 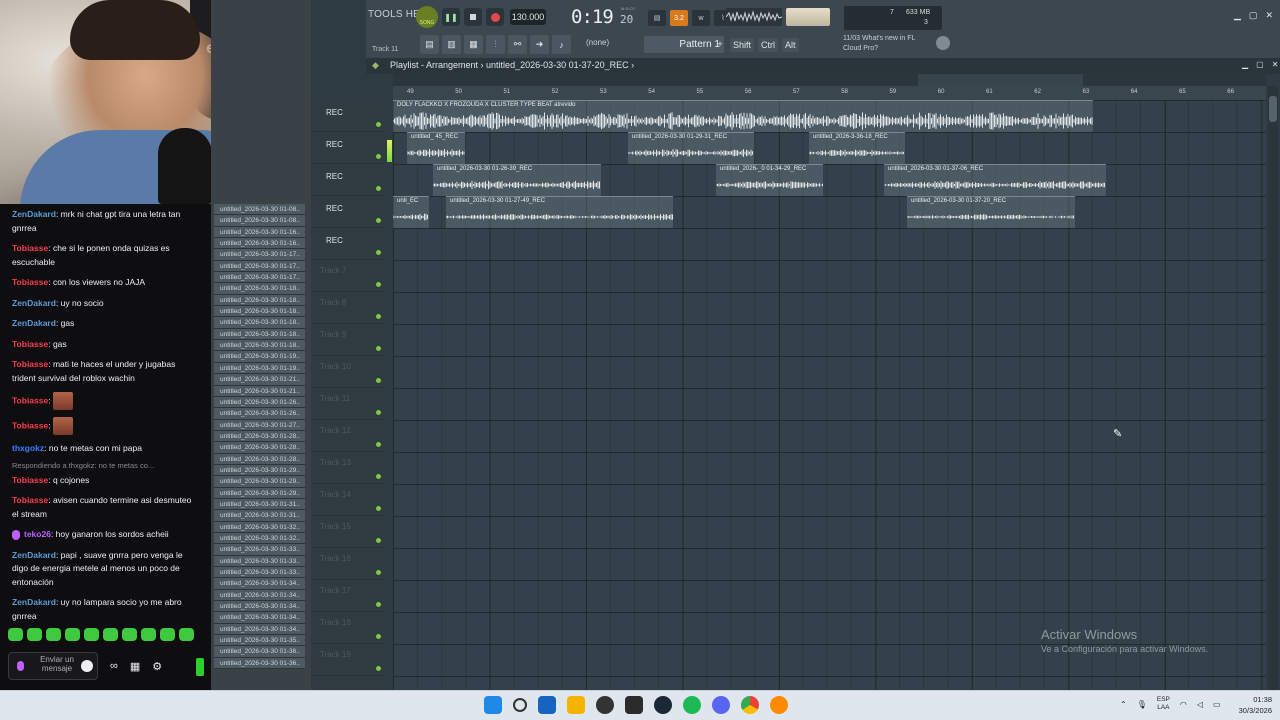 What do you see at coordinates (517, 180) in the screenshot?
I see `audio-clip: untitled_2026-03-30 01-26-39_REC` at bounding box center [517, 180].